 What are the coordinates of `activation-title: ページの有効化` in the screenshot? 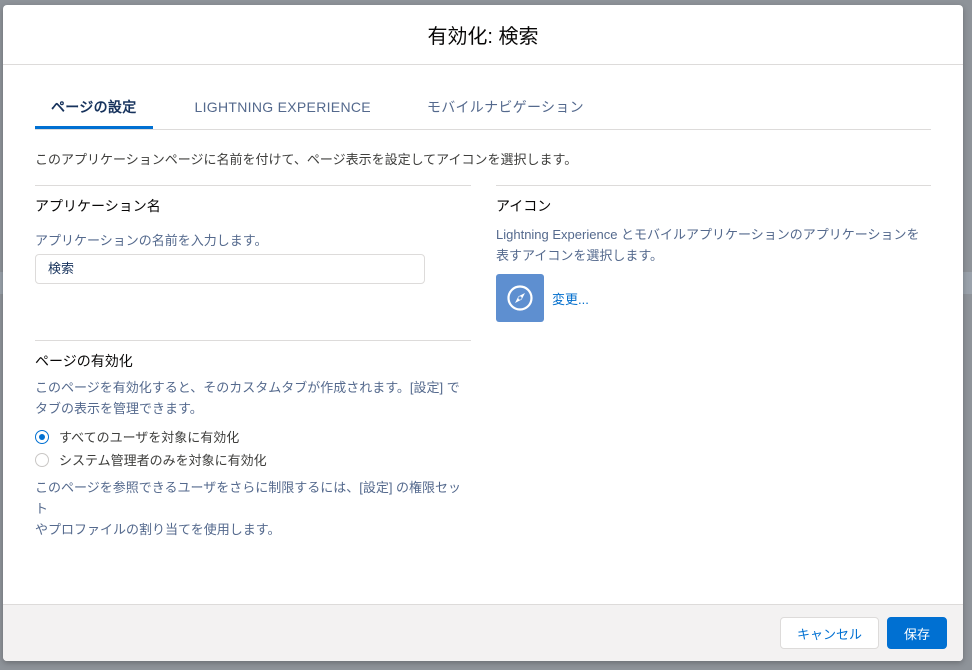 It's located at (84, 361).